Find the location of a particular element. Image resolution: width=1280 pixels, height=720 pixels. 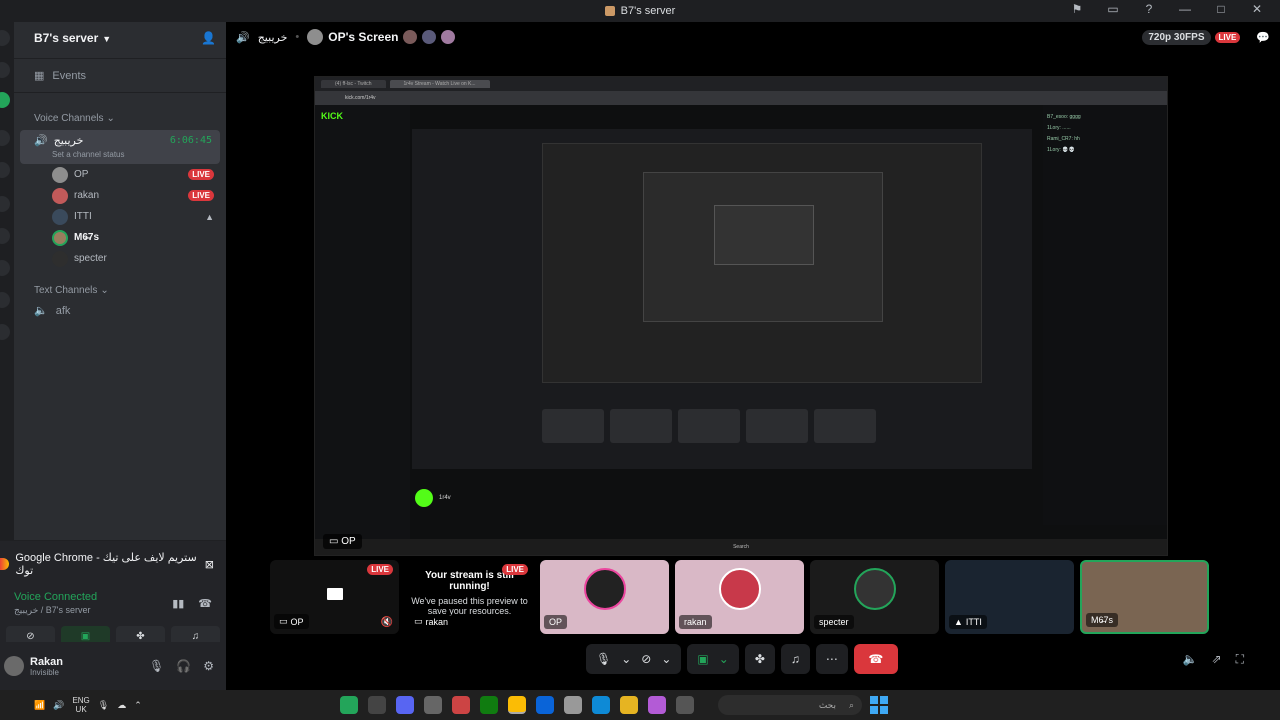

participant-tile: ▲ ITTI is located at coordinates (1009, 597).